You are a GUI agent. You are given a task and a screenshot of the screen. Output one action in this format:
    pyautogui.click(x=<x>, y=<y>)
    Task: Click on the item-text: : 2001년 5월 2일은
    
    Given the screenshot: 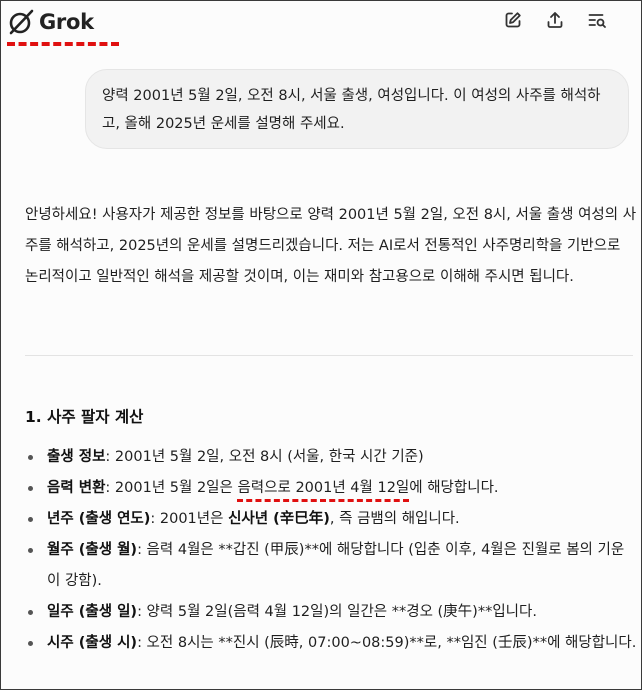 What is the action you would take?
    pyautogui.click(x=171, y=488)
    